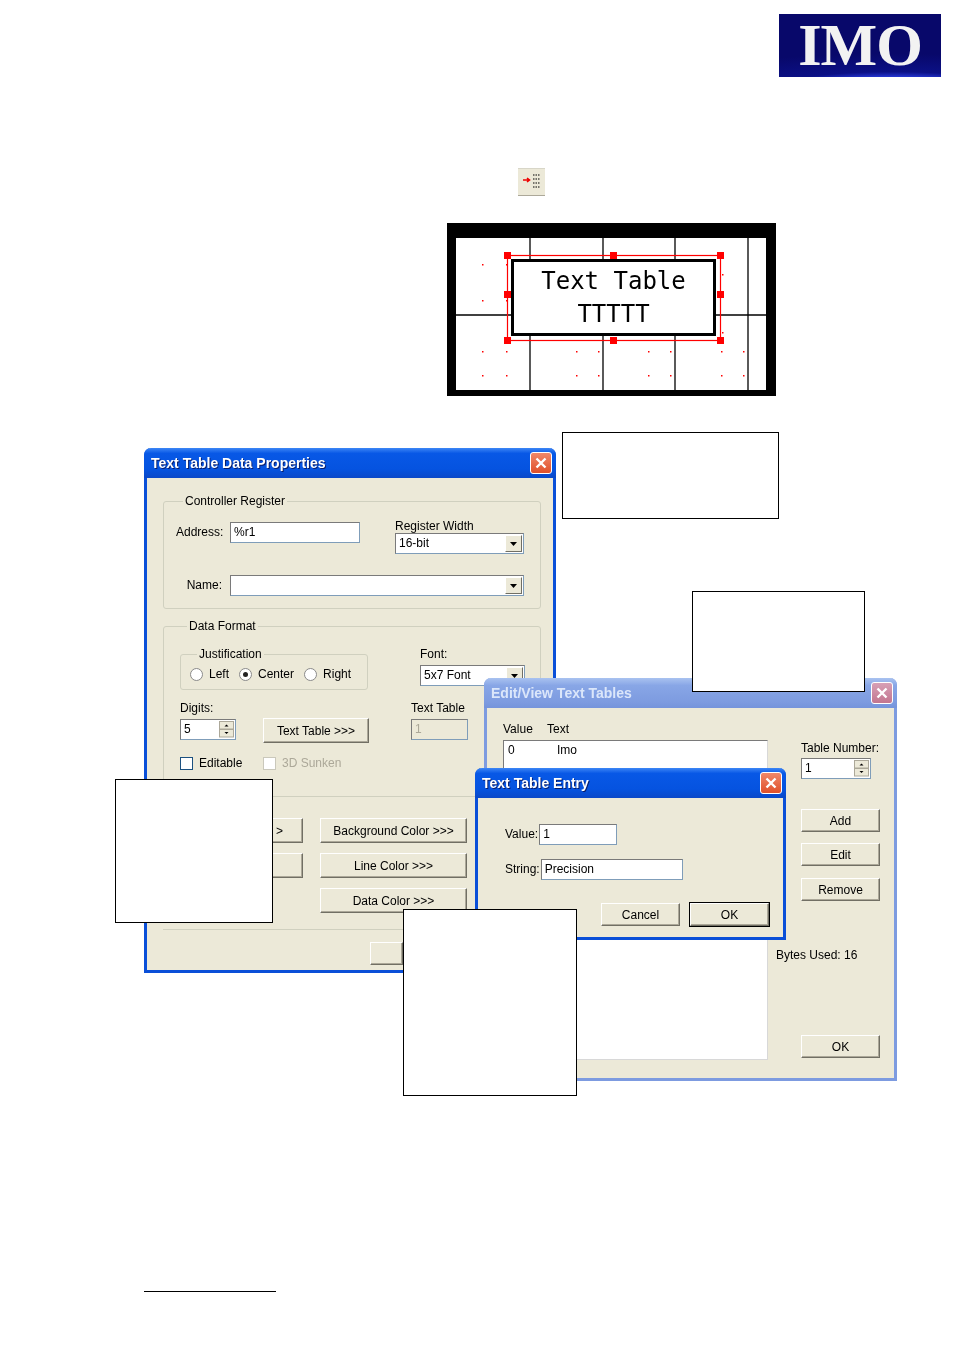  I want to click on string-field: Precision, so click(611, 869).